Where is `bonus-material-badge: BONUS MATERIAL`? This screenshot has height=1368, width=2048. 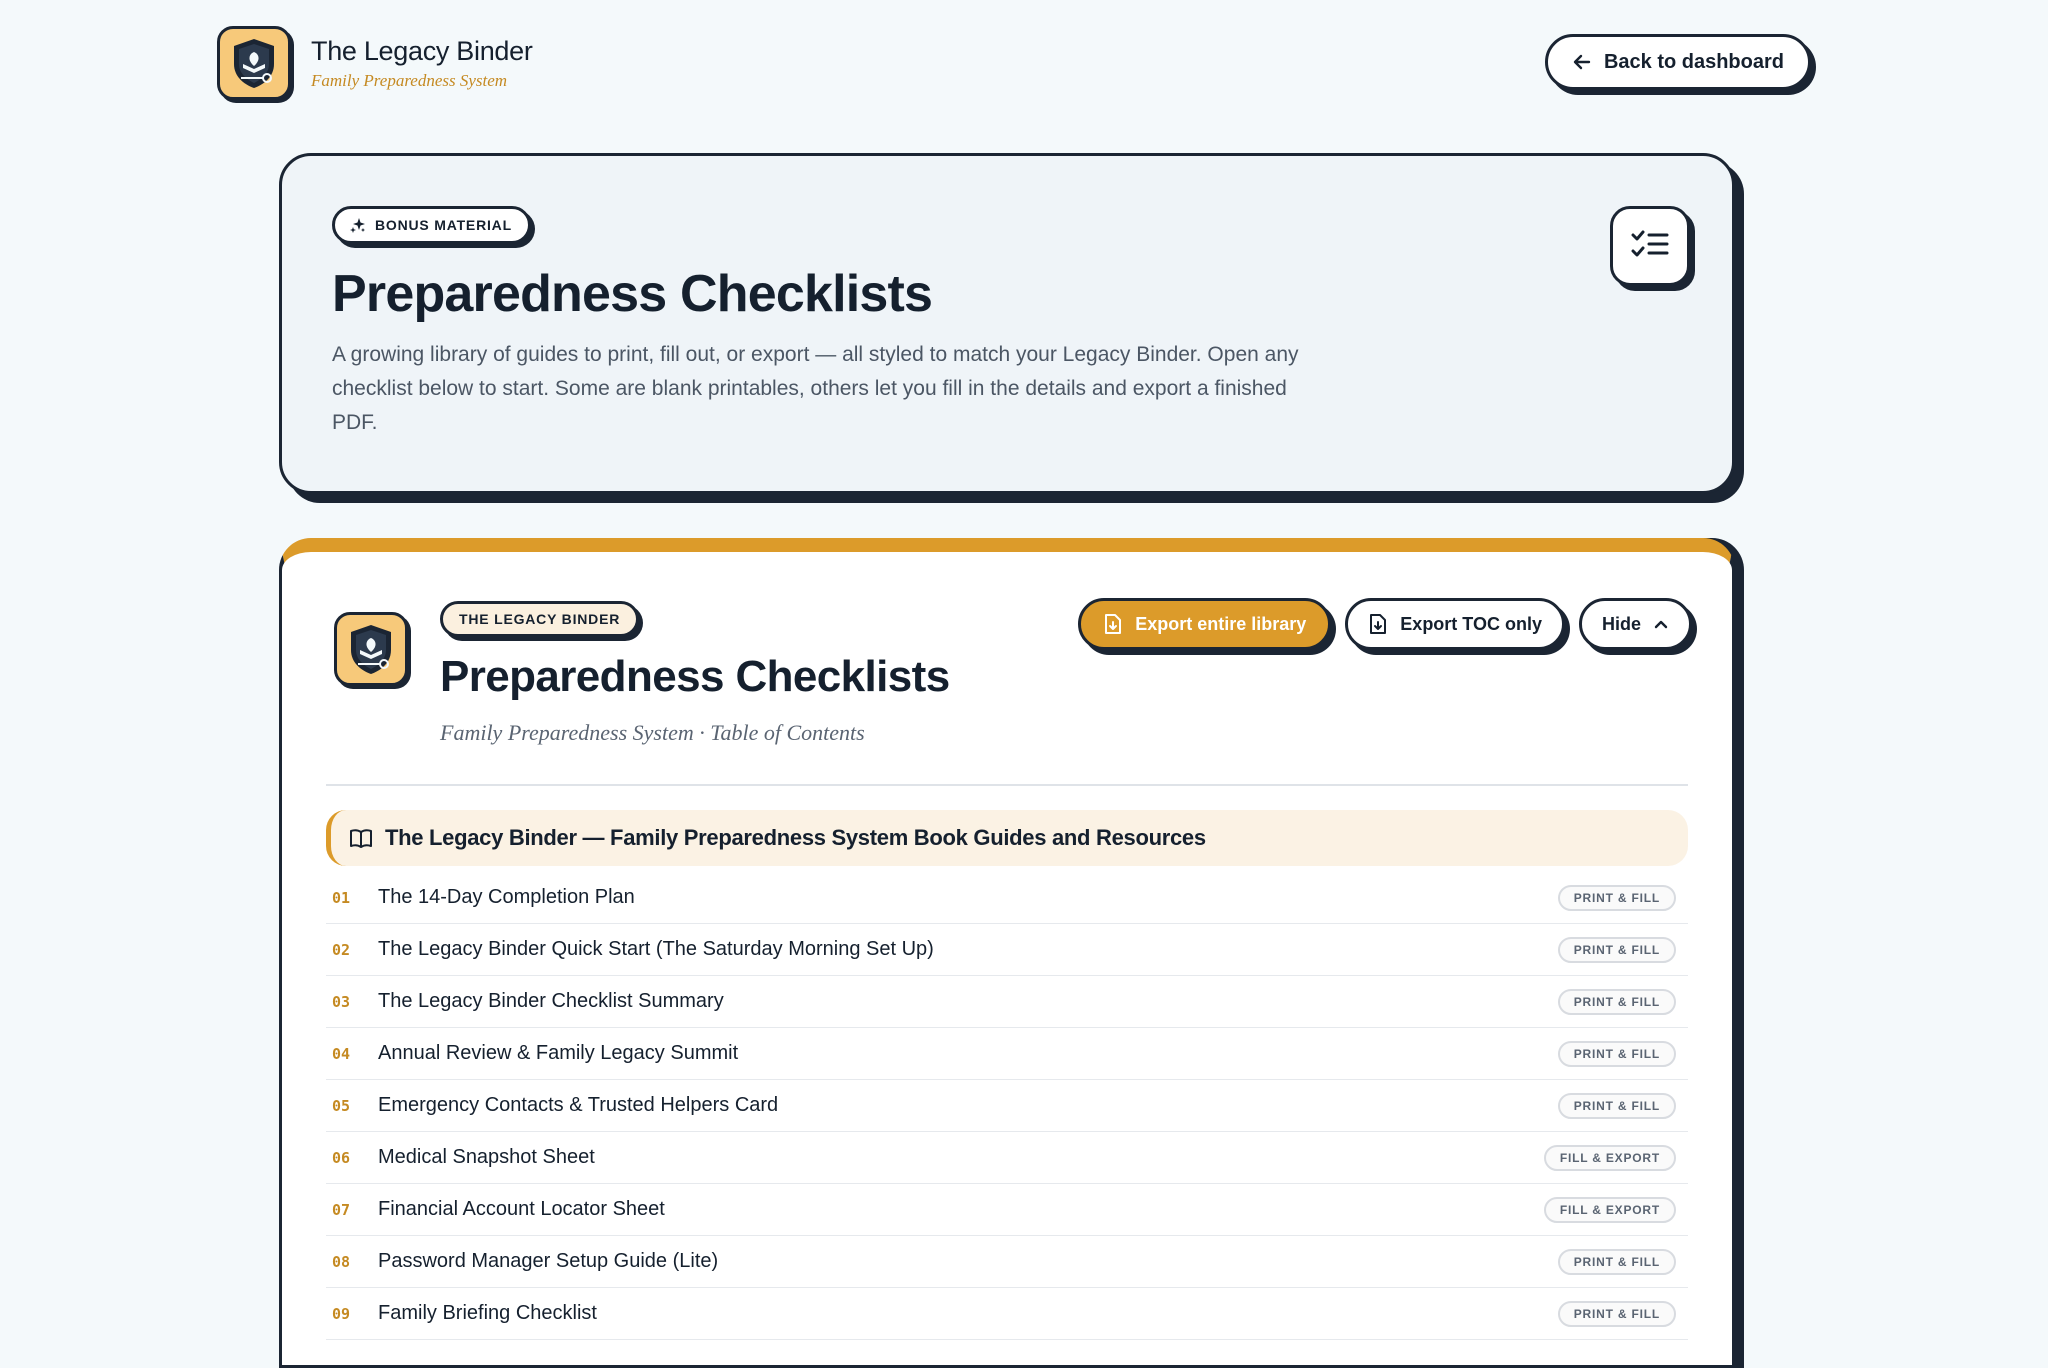 bonus-material-badge: BONUS MATERIAL is located at coordinates (431, 225).